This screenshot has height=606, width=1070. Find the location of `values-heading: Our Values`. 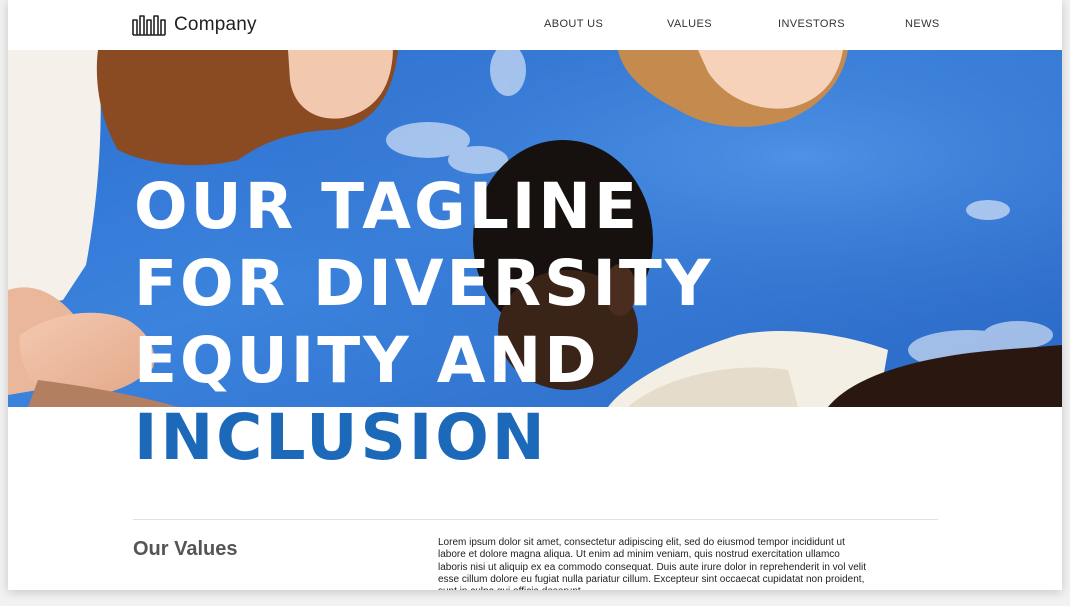

values-heading: Our Values is located at coordinates (185, 549).